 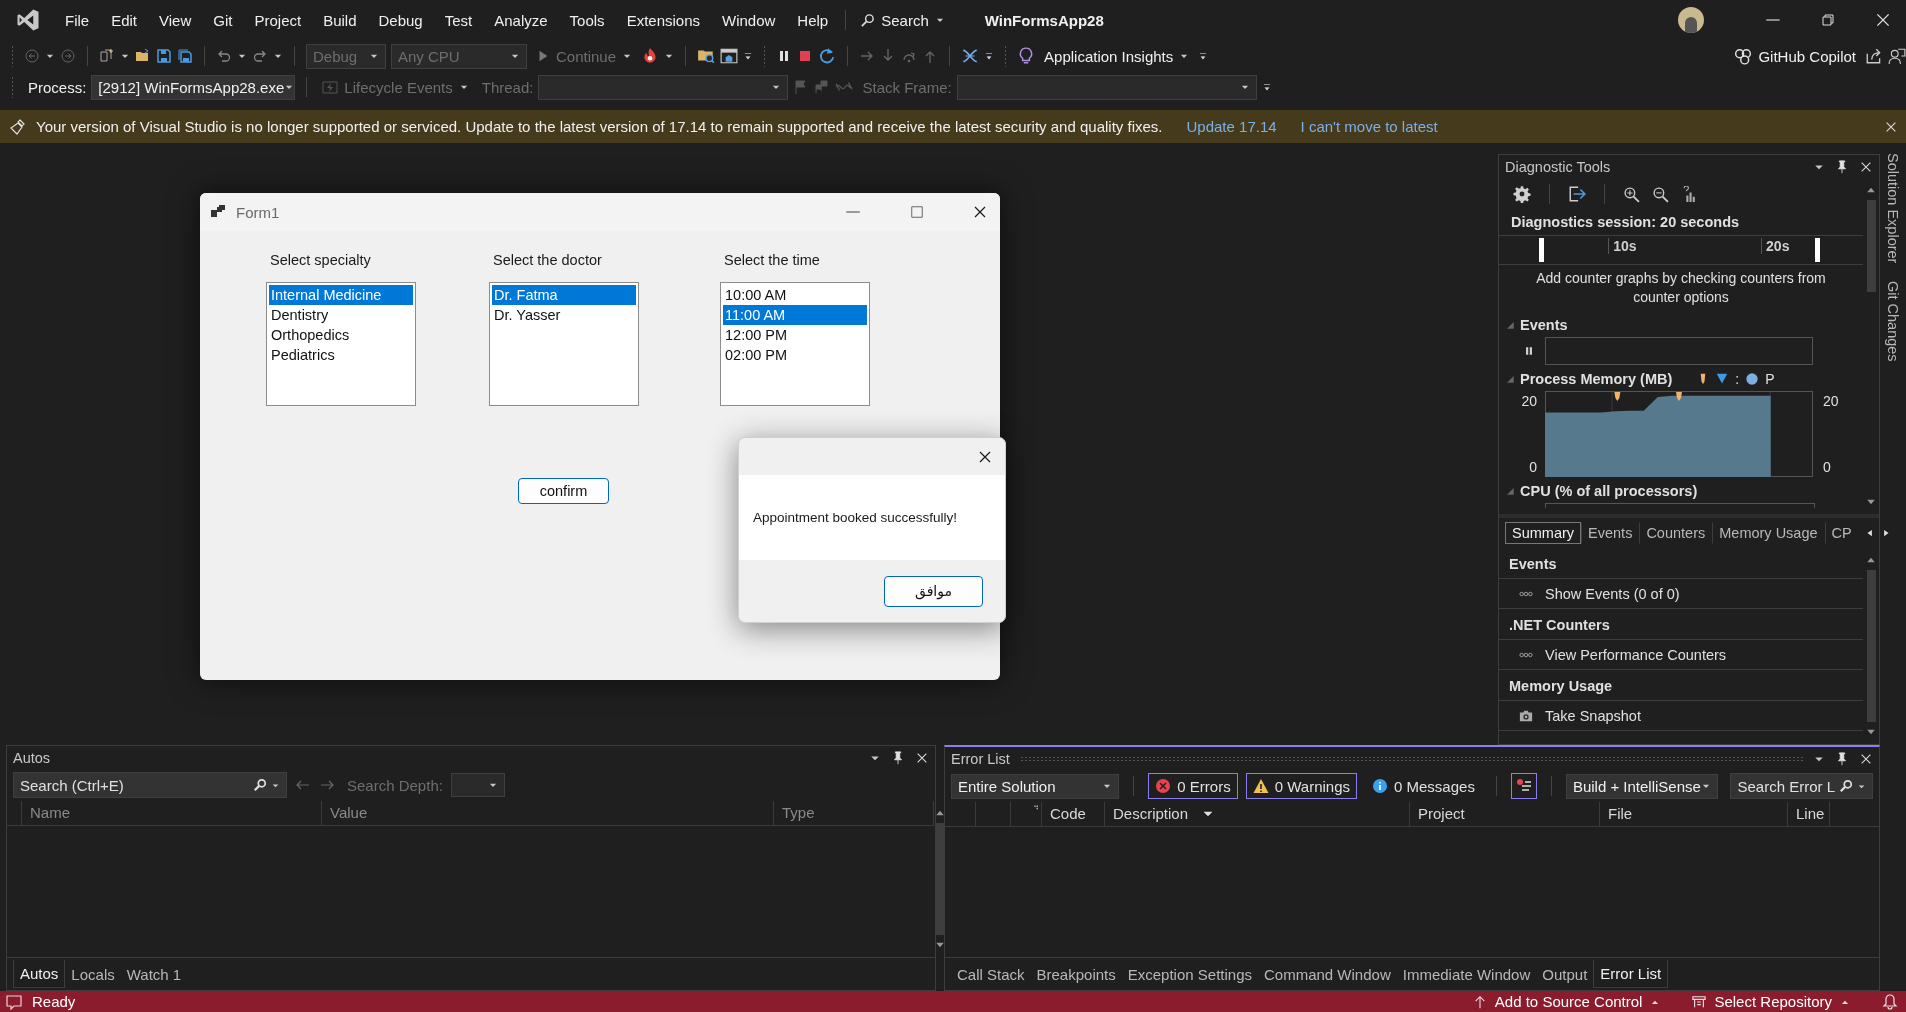 What do you see at coordinates (933, 591) in the screenshot?
I see `ok-button: موافق` at bounding box center [933, 591].